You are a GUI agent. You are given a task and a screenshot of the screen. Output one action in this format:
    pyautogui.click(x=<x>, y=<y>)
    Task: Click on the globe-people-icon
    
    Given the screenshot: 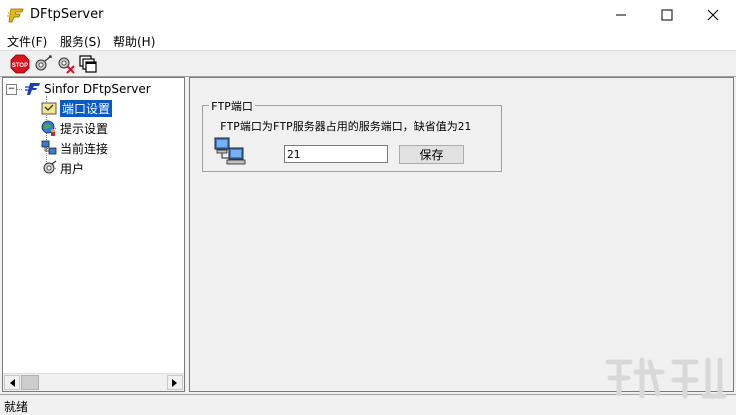 What is the action you would take?
    pyautogui.click(x=48, y=128)
    